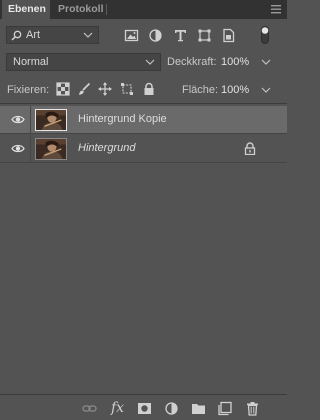  Describe the element at coordinates (143, 149) in the screenshot. I see `layer-row: Hintergrund` at that location.